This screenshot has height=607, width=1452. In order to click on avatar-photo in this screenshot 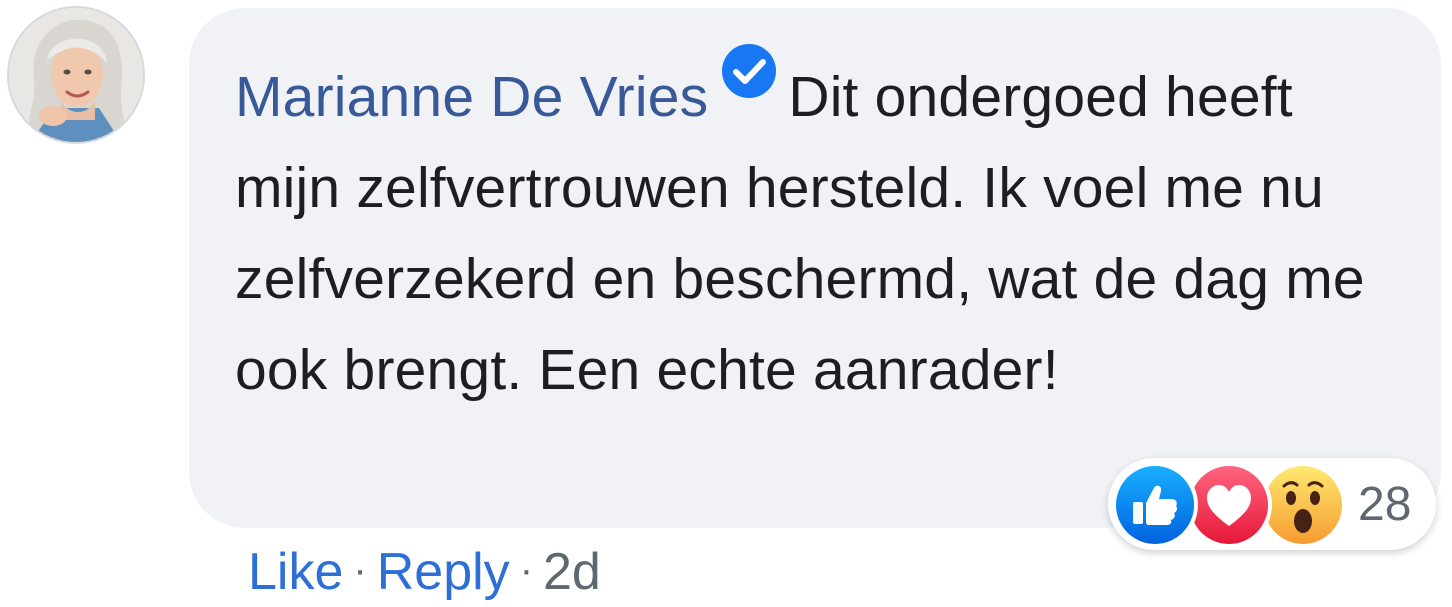, I will do `click(76, 75)`.